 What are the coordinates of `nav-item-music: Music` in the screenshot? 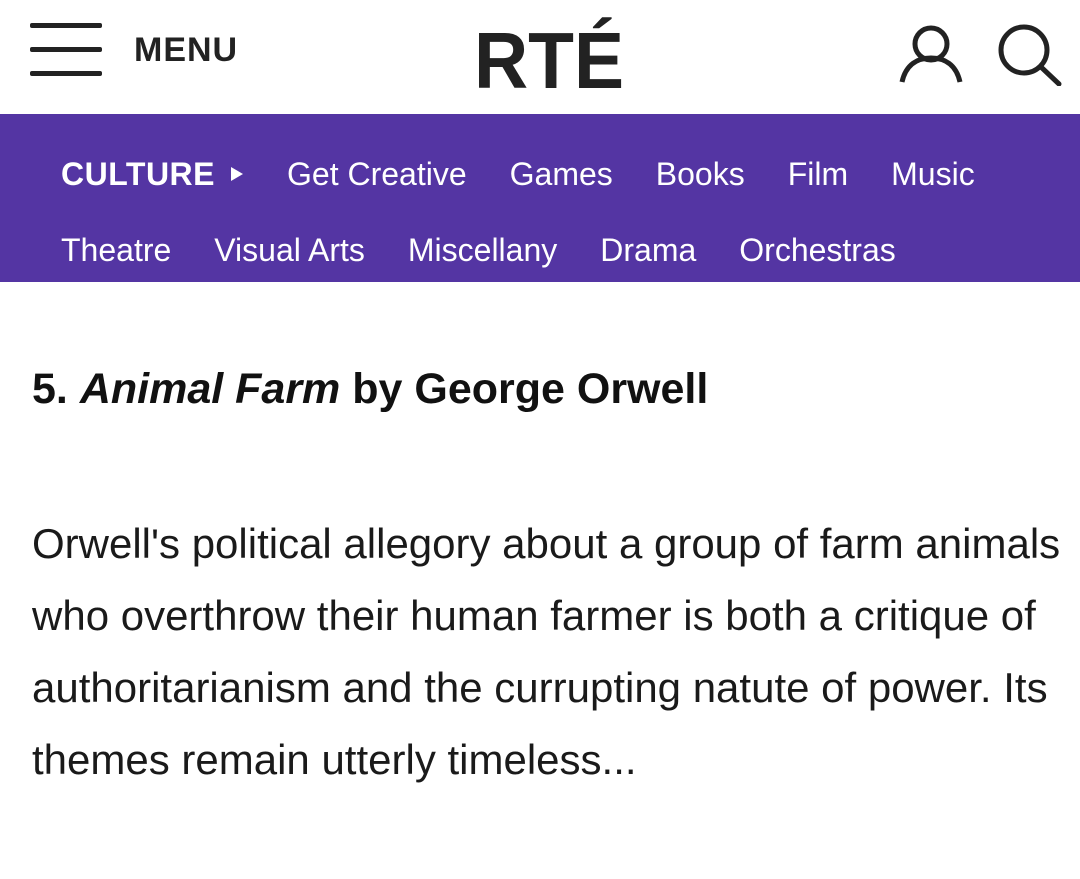 It's located at (933, 174).